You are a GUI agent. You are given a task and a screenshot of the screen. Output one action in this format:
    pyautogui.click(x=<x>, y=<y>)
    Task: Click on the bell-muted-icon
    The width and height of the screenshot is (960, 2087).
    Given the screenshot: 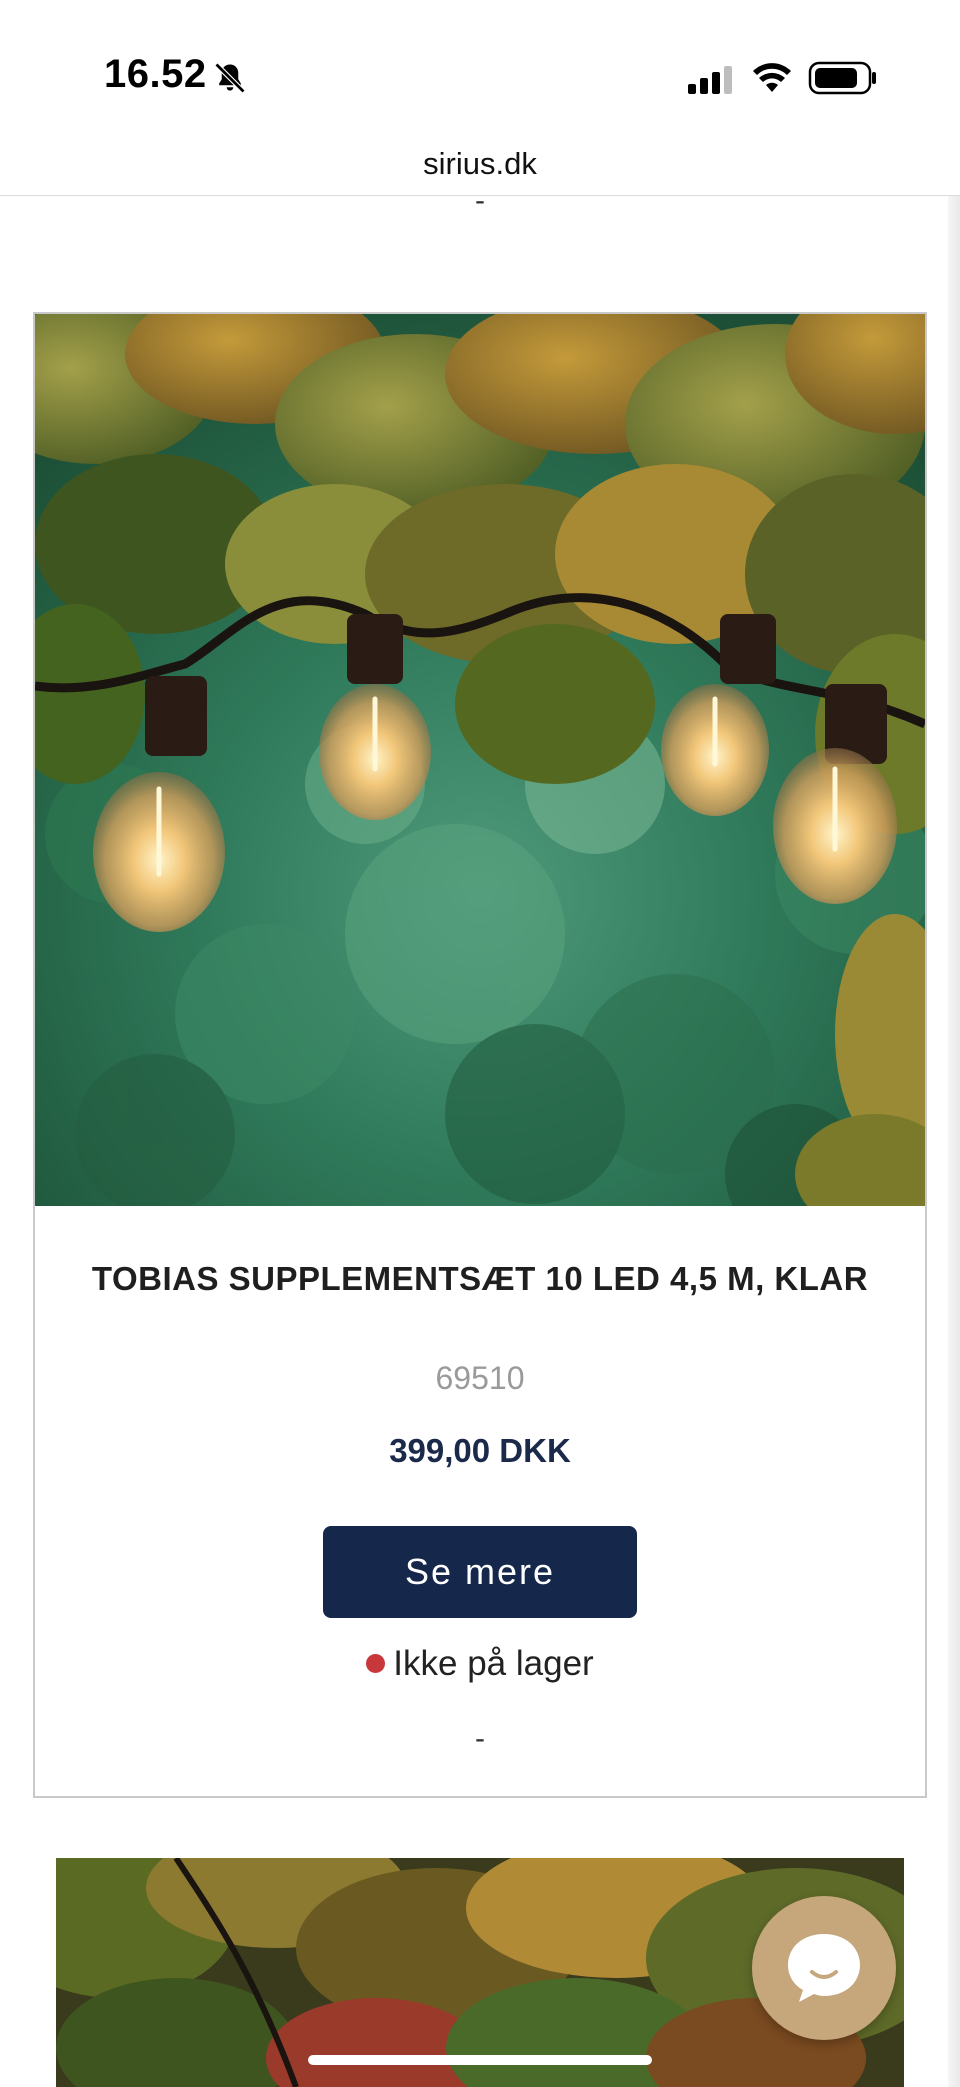 What is the action you would take?
    pyautogui.click(x=230, y=78)
    